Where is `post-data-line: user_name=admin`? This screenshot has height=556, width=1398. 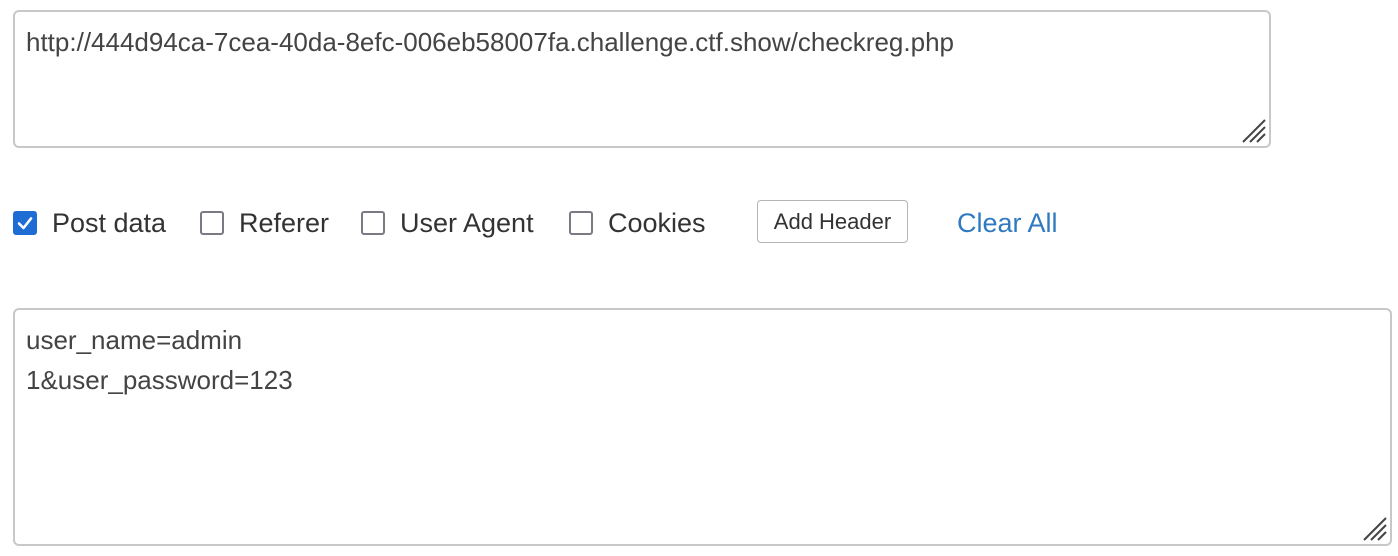
post-data-line: user_name=admin is located at coordinates (134, 340).